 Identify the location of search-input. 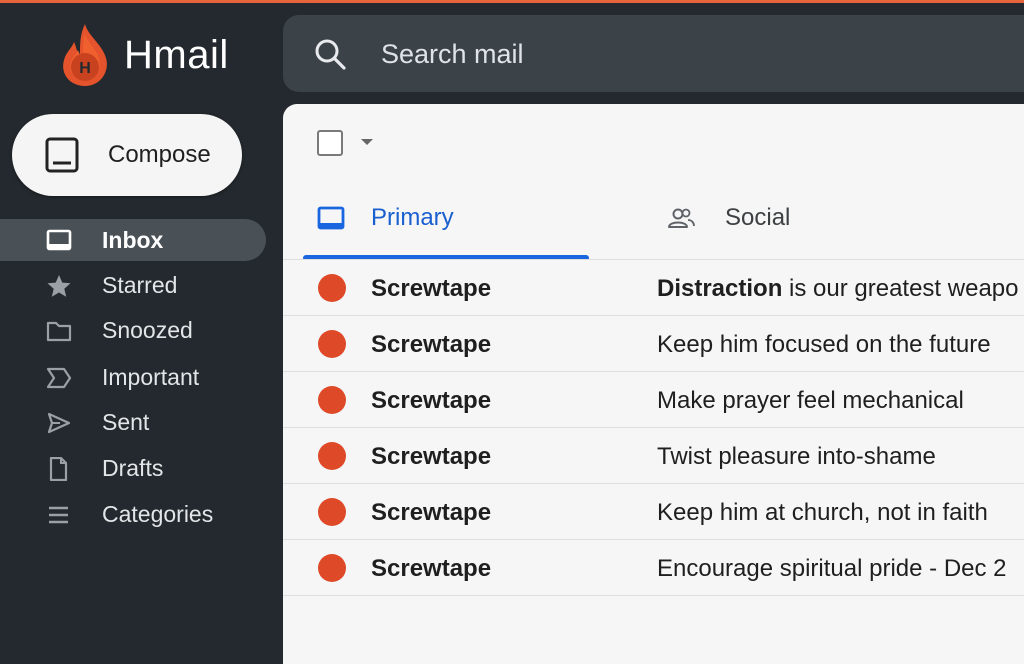
(661, 54).